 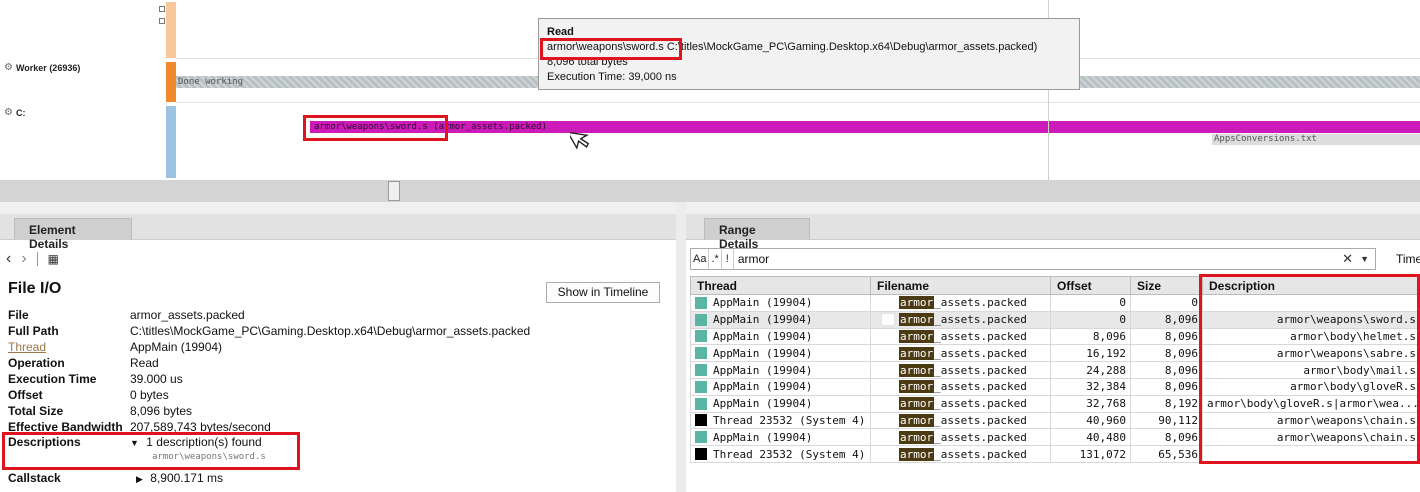 What do you see at coordinates (65, 427) in the screenshot?
I see `field-key: Effective Bandwidth` at bounding box center [65, 427].